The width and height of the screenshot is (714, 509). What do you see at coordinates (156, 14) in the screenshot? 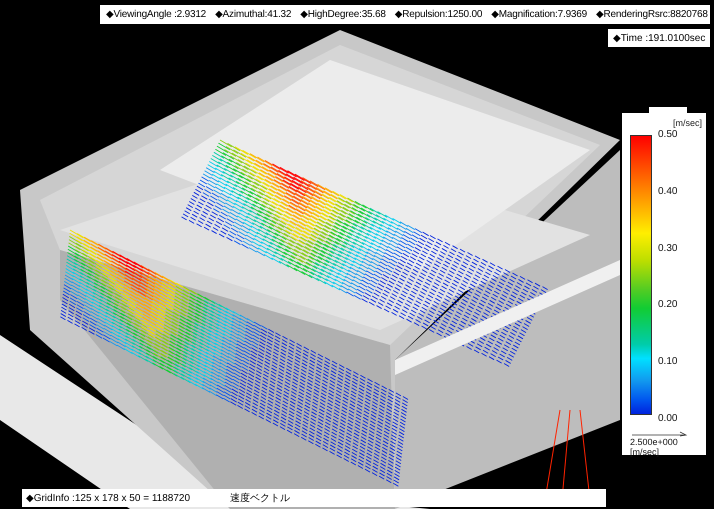
I see `info-item: ◆ViewingAngle :2.9312` at bounding box center [156, 14].